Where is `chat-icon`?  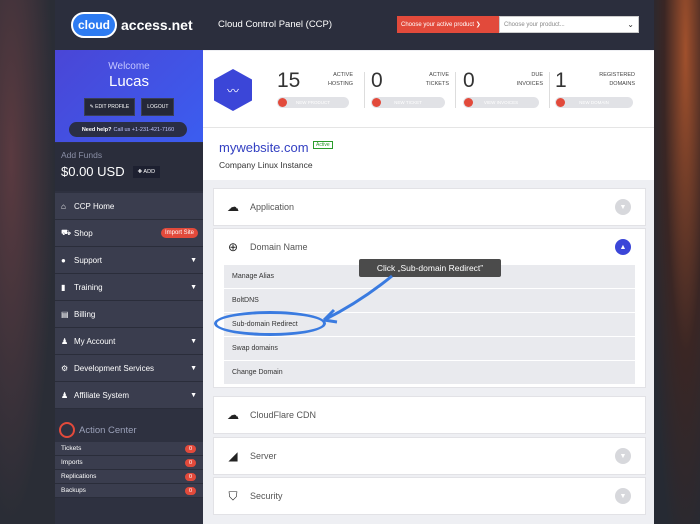
chat-icon is located at coordinates (376, 102).